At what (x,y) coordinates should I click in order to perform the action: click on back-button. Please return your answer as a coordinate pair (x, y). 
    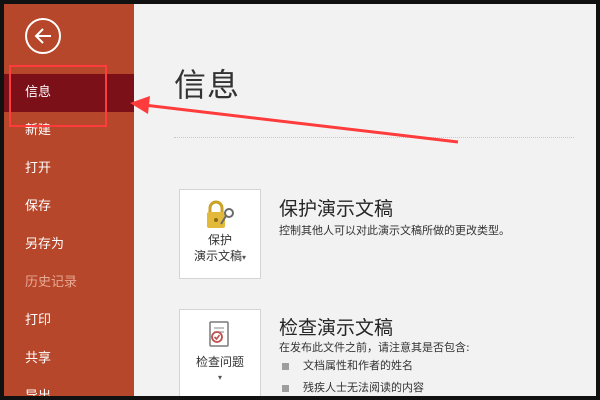
    Looking at the image, I should click on (43, 36).